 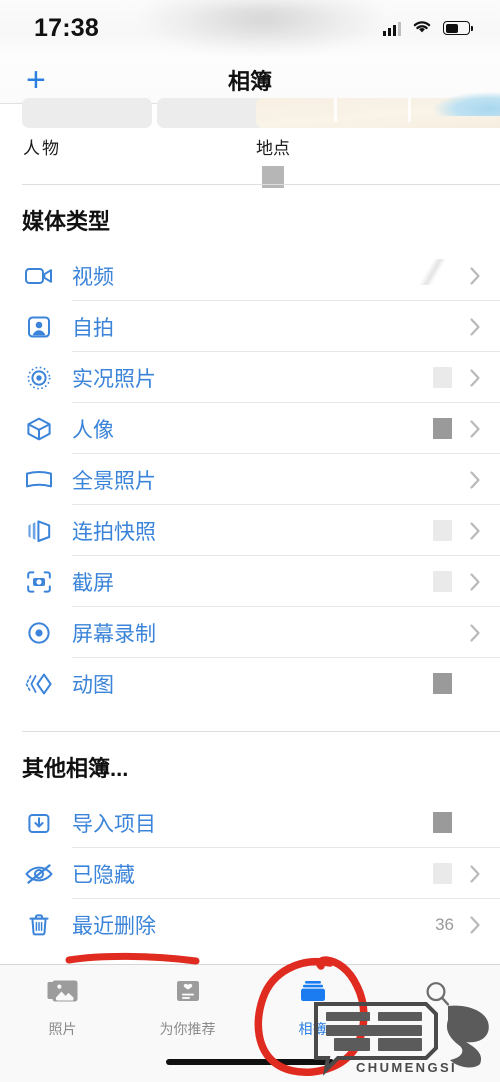 I want to click on album-label-places: 地点, so click(x=273, y=148).